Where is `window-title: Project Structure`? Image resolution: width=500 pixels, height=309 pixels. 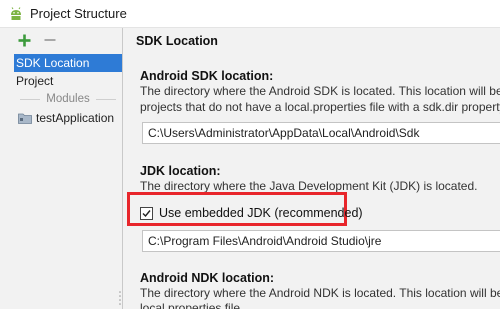
window-title: Project Structure is located at coordinates (78, 13).